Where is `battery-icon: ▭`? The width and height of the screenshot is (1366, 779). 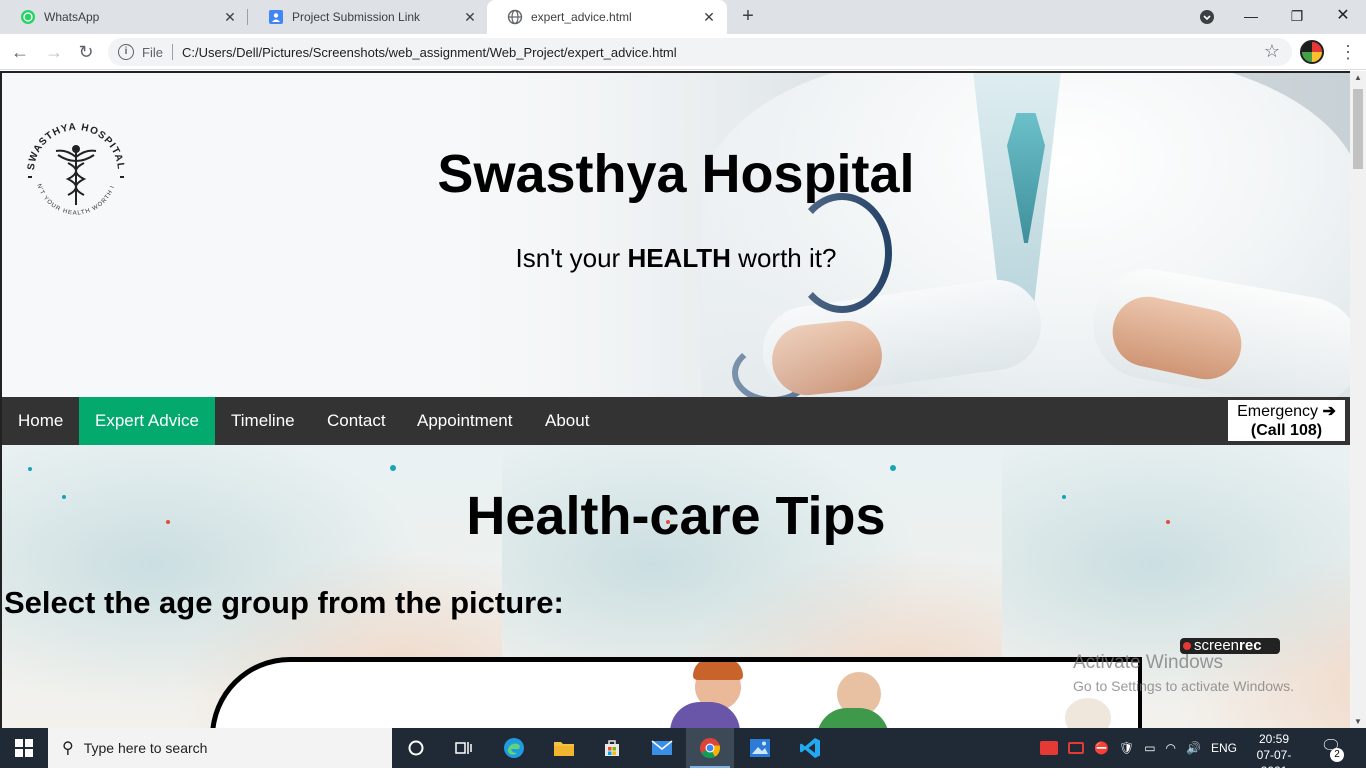 battery-icon: ▭ is located at coordinates (1149, 748).